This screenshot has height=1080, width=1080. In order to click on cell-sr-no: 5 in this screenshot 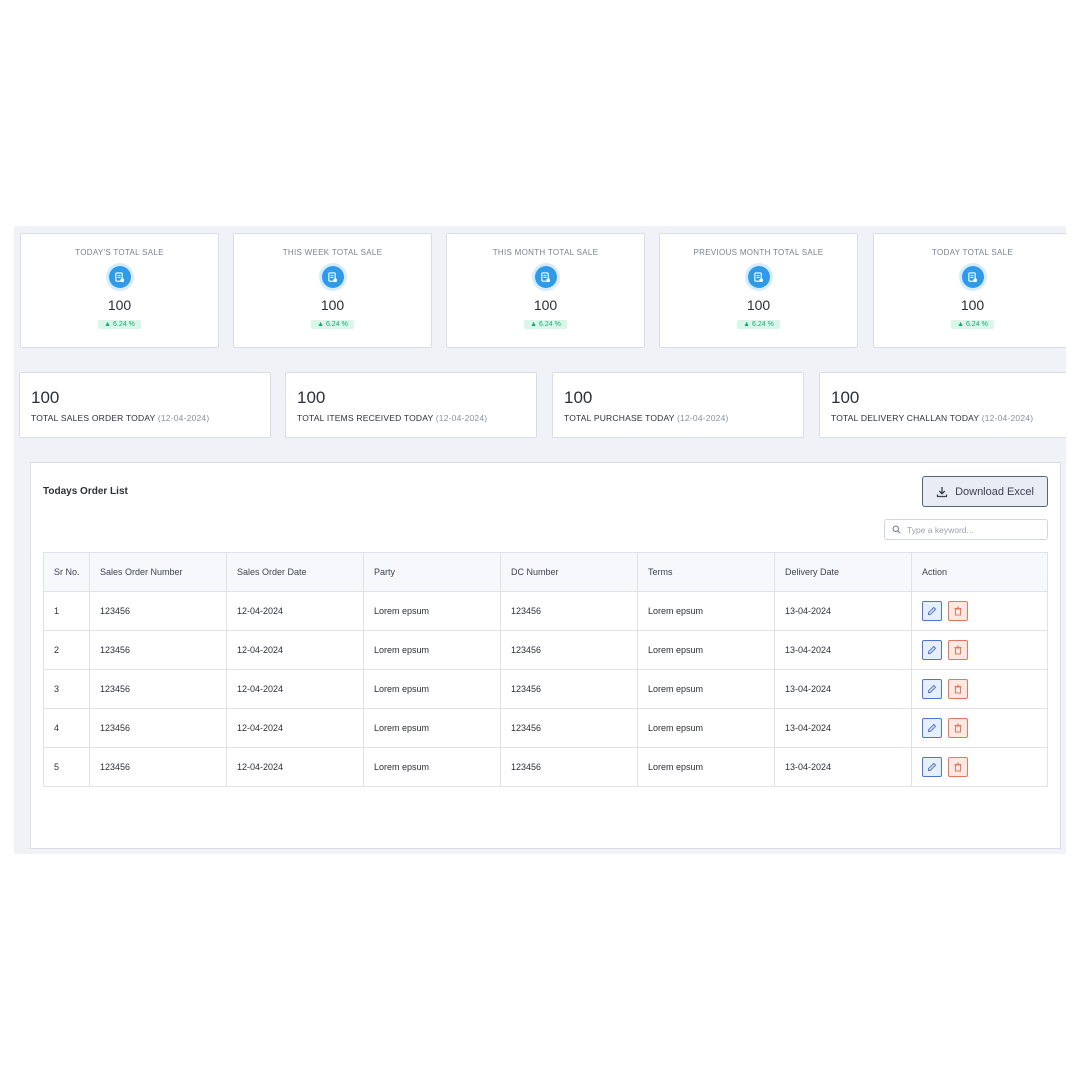, I will do `click(66, 767)`.